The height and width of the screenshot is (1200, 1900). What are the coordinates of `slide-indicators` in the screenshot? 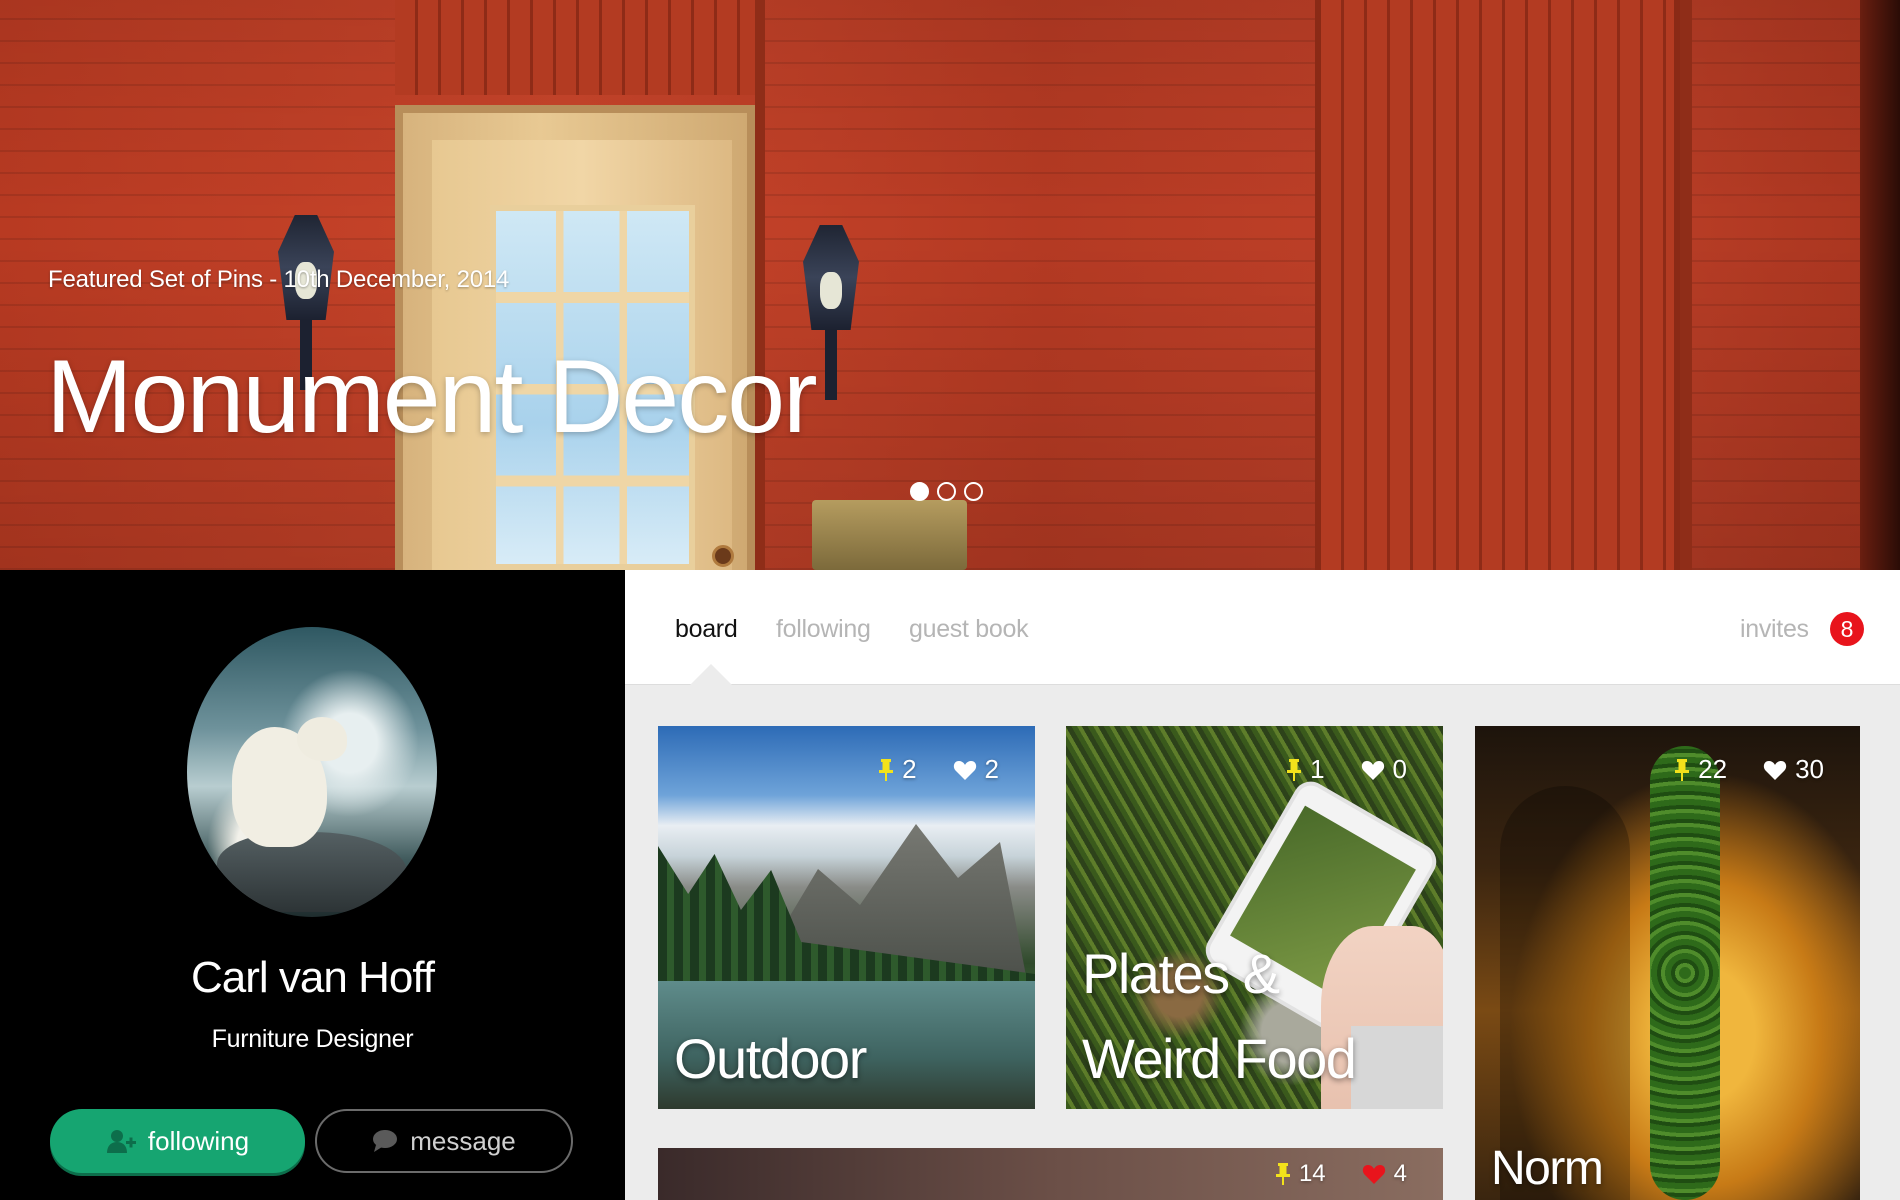 It's located at (946, 491).